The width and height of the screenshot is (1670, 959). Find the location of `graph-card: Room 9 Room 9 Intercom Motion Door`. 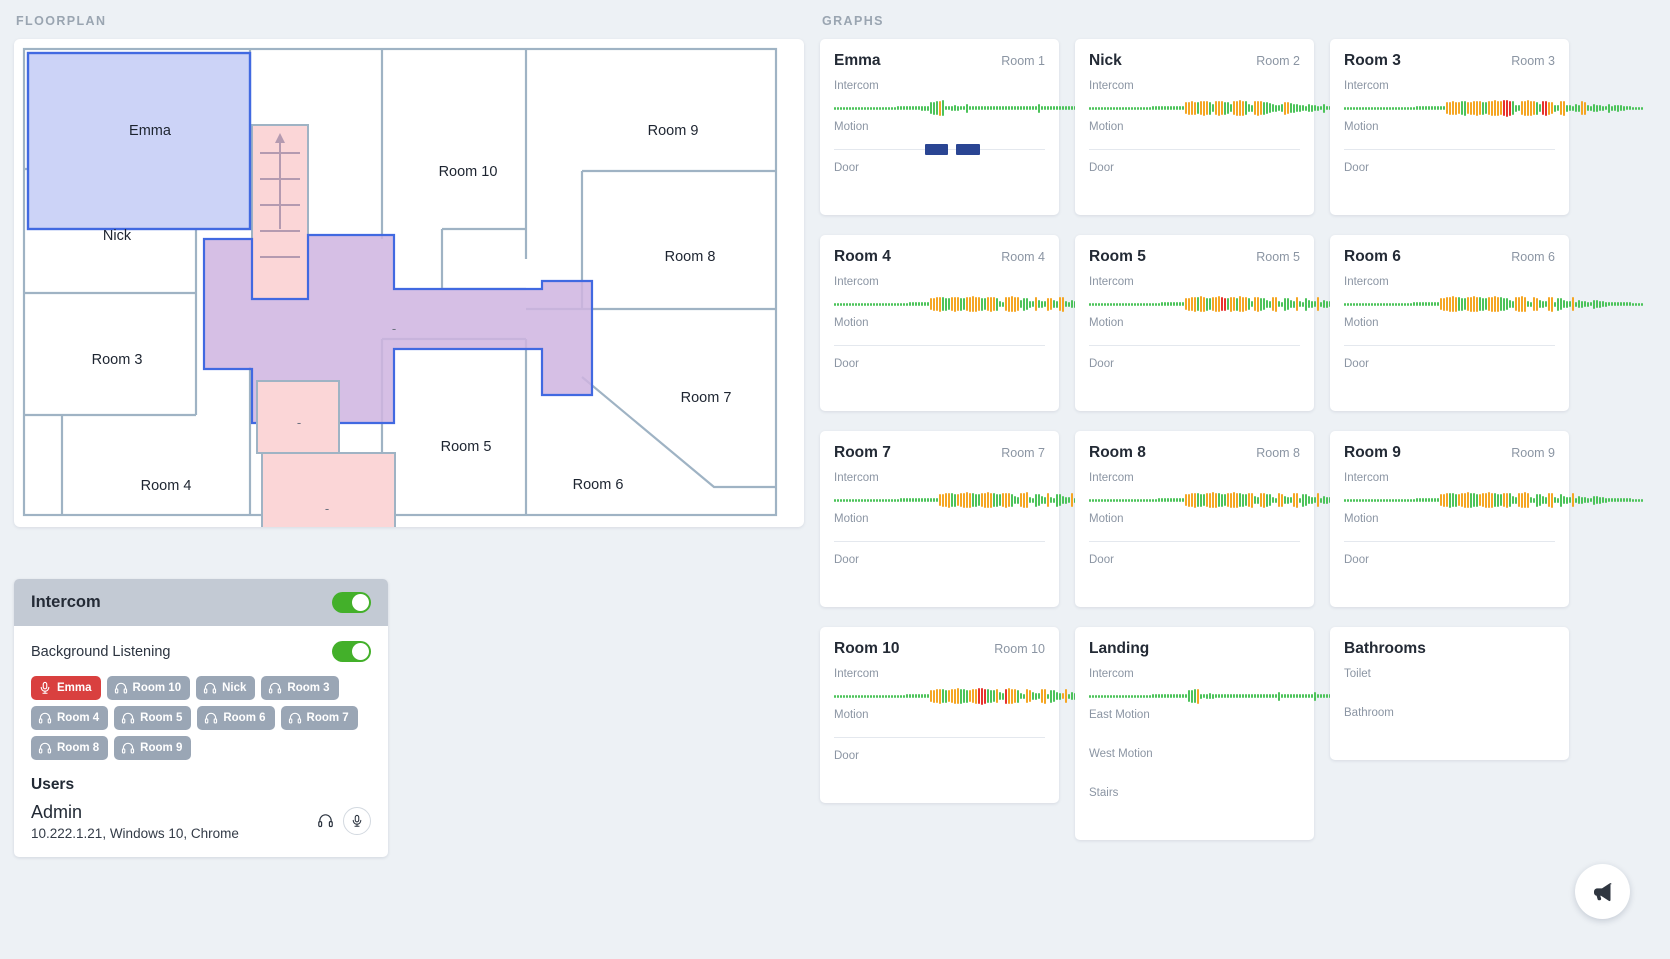

graph-card: Room 9 Room 9 Intercom Motion Door is located at coordinates (1486, 519).